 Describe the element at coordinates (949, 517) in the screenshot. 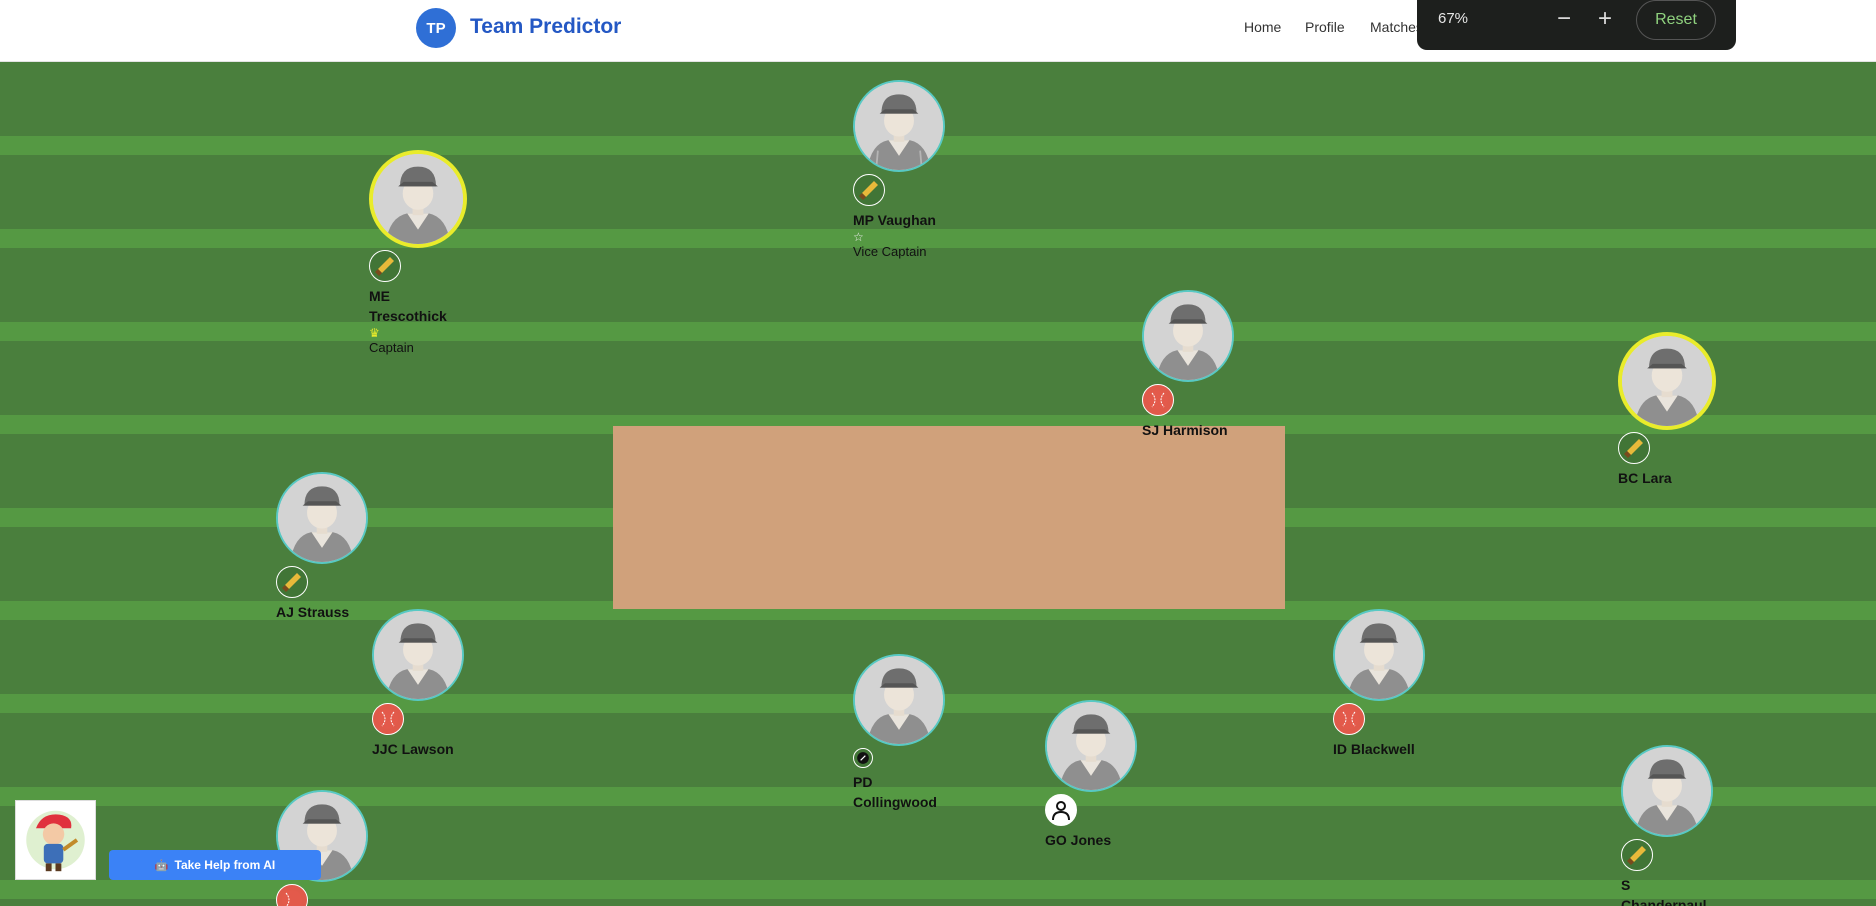

I see `pitch` at that location.